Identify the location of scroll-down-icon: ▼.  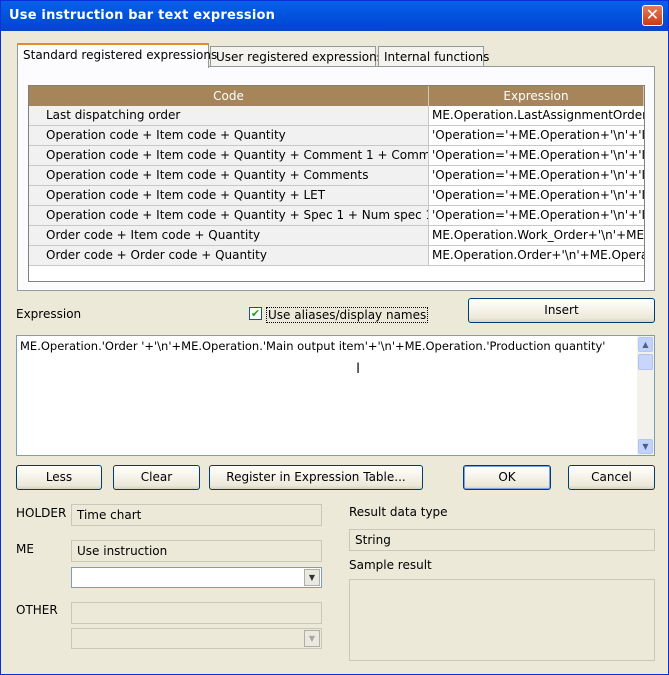
(645, 446).